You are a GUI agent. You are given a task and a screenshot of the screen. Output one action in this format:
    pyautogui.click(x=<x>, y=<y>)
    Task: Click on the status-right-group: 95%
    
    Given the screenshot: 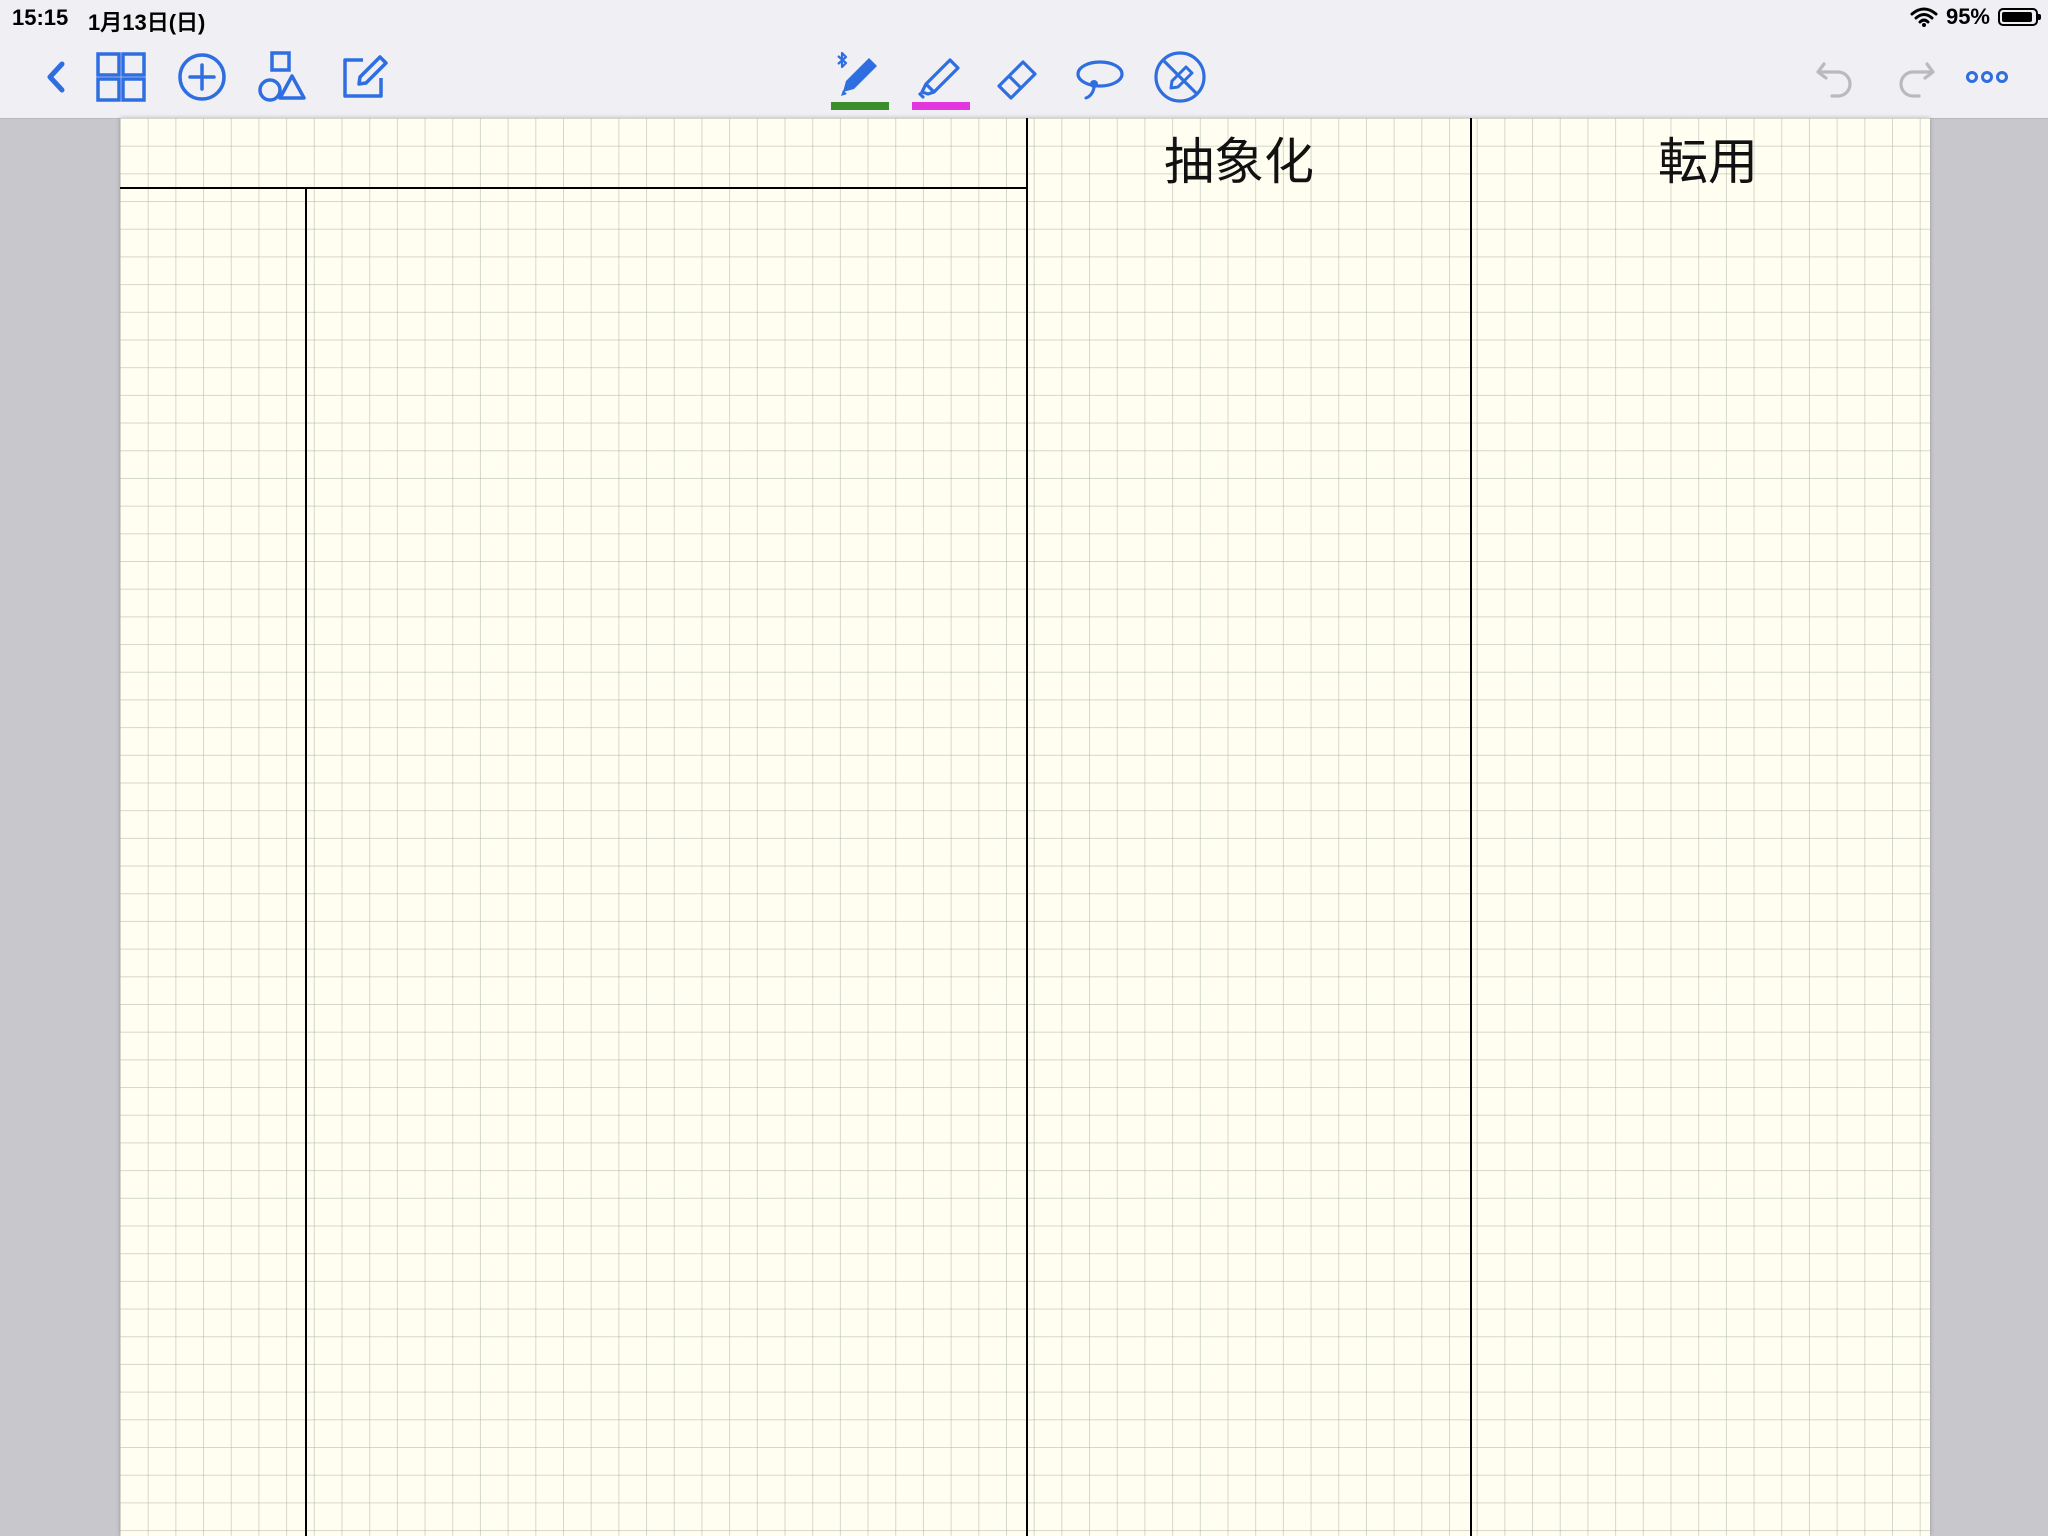 What is the action you would take?
    pyautogui.click(x=1975, y=17)
    